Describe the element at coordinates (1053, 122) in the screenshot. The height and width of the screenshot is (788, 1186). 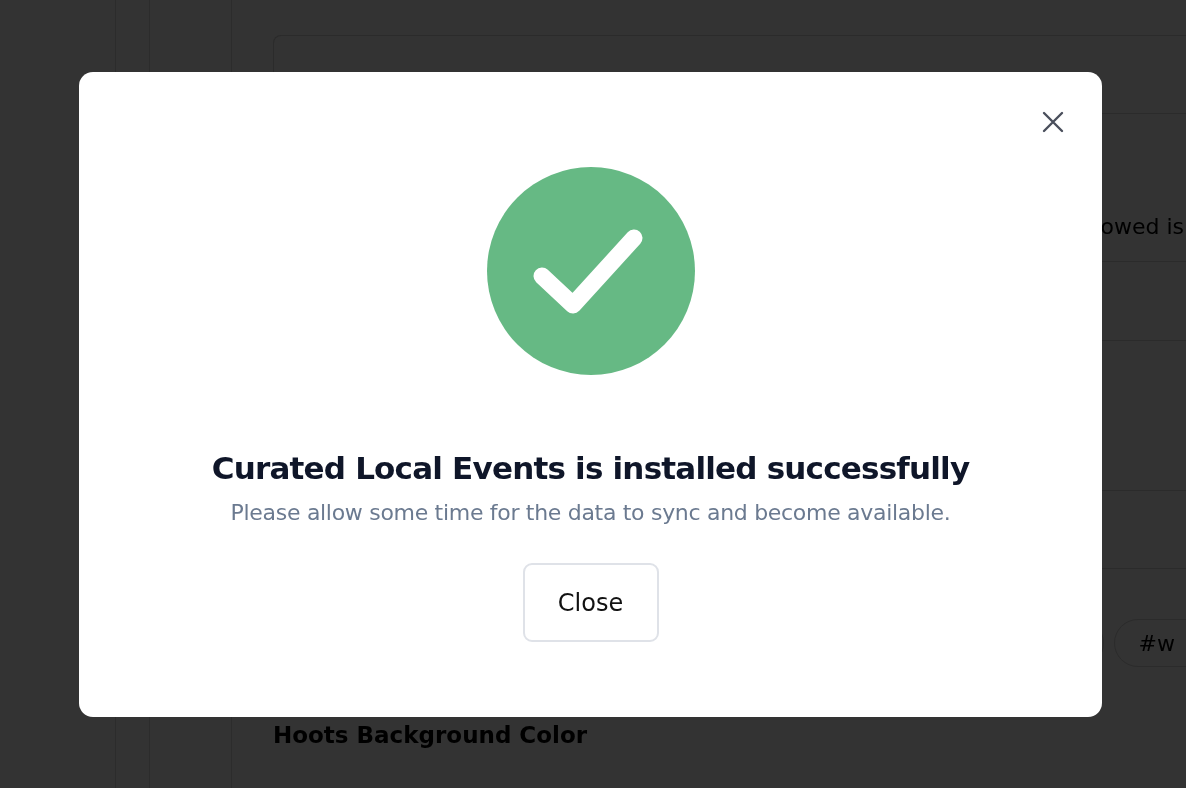
I see `close-icon` at that location.